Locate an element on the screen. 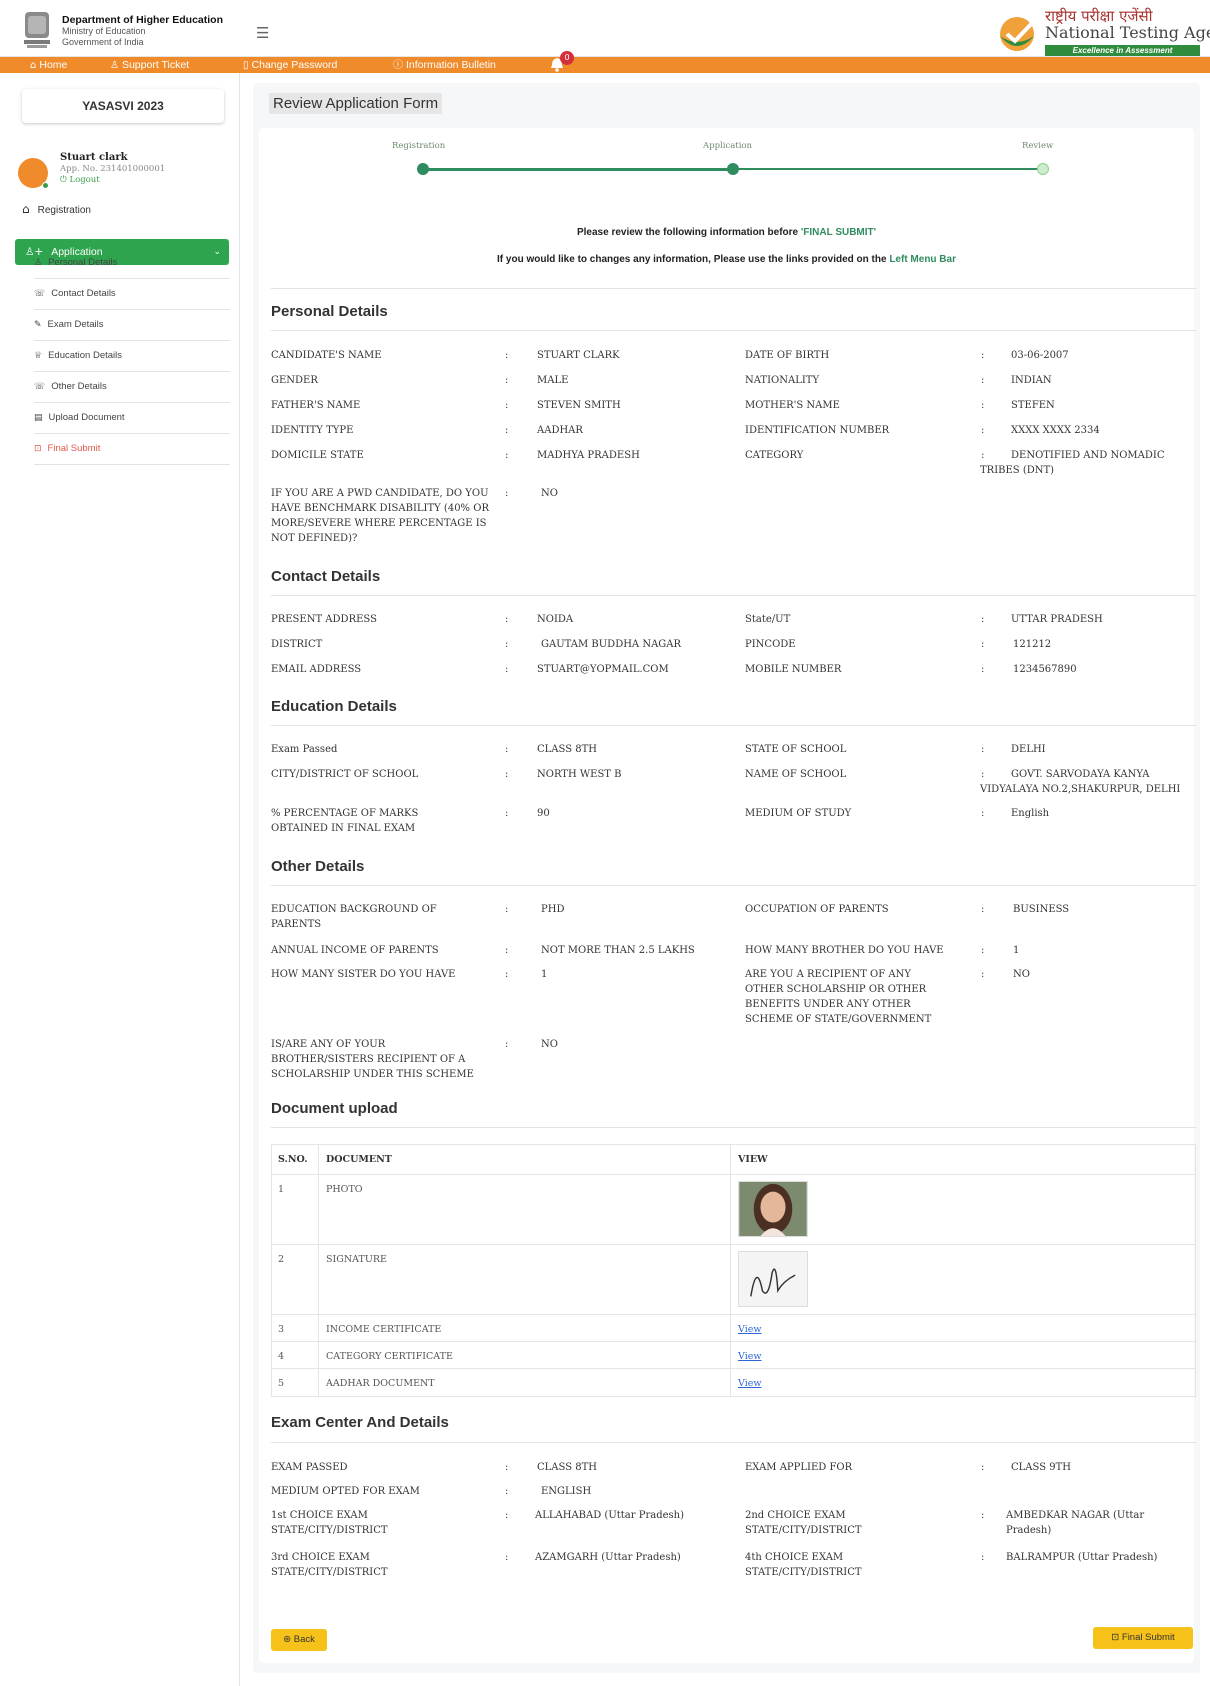  view-link-income: View is located at coordinates (750, 1329).